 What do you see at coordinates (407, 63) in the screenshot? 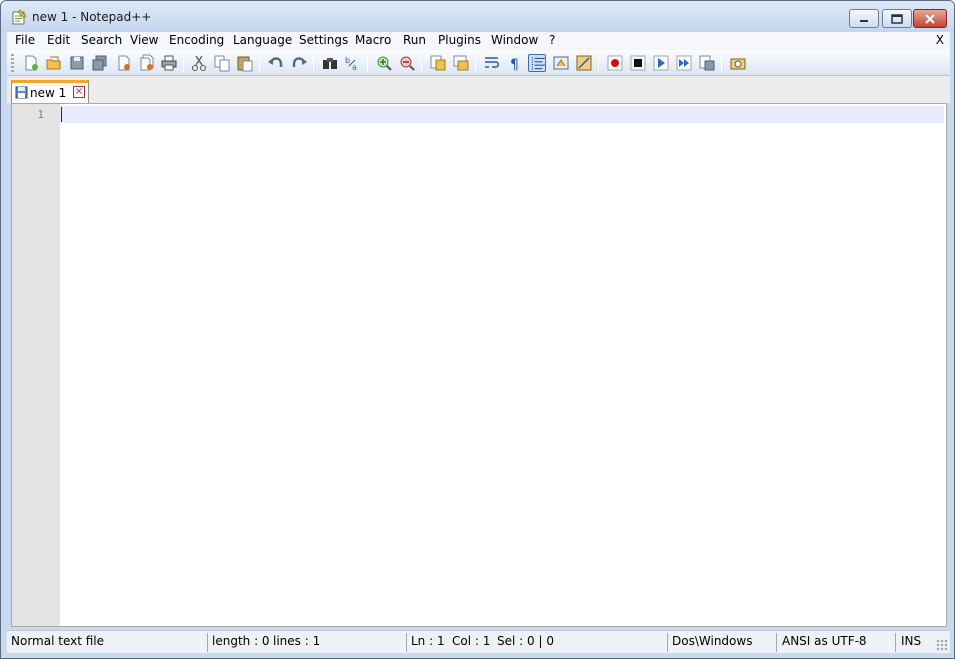
I see `zoom-out-icon` at bounding box center [407, 63].